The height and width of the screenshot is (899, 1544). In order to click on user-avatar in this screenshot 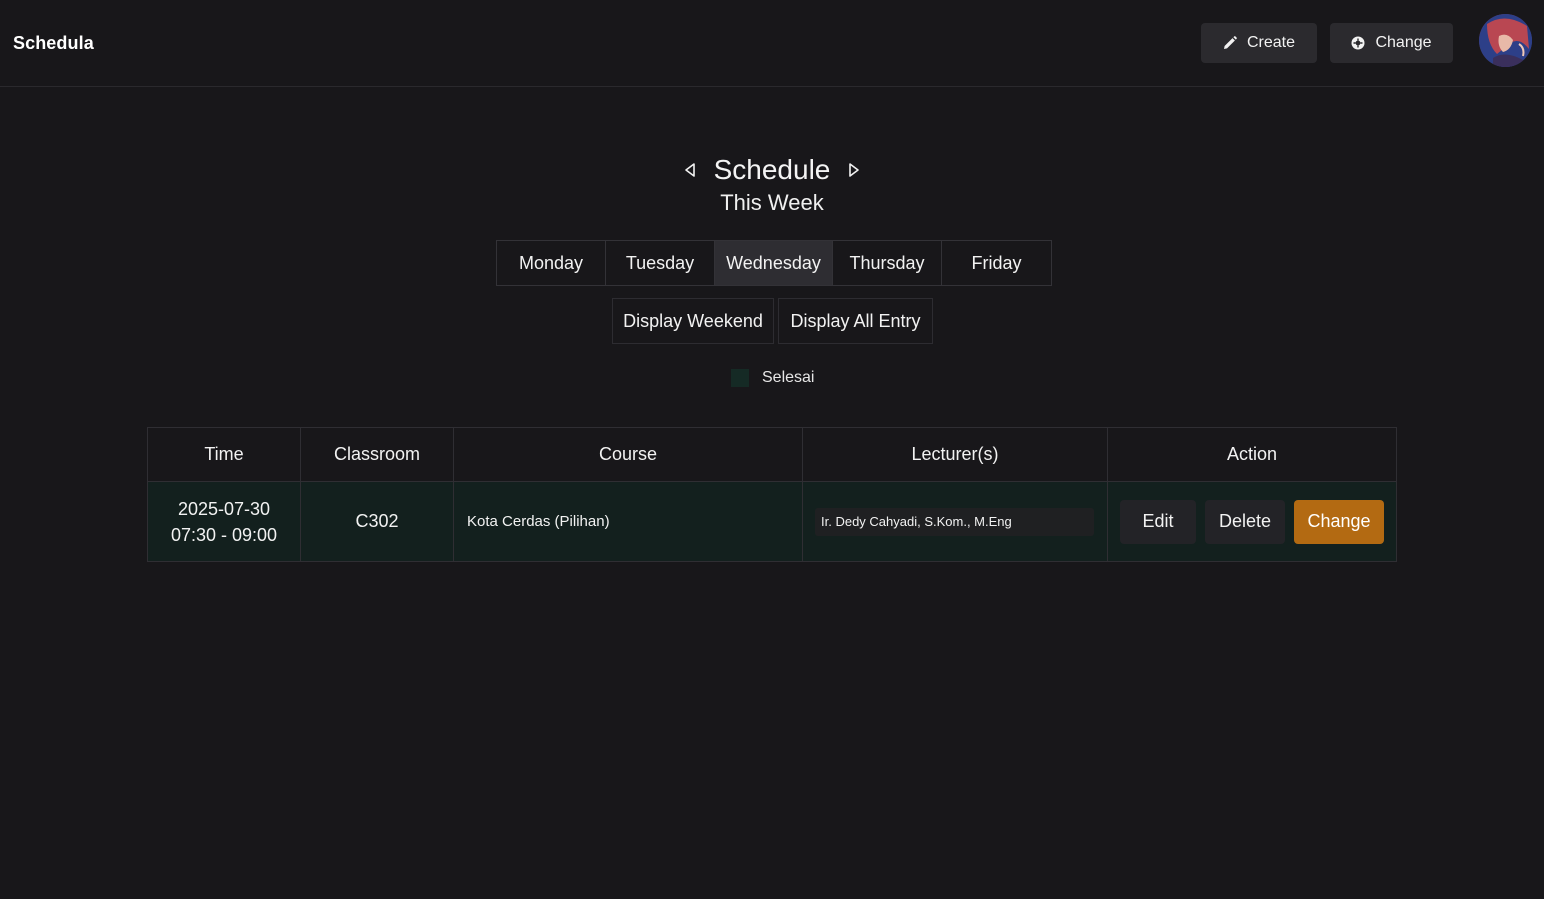, I will do `click(1505, 40)`.